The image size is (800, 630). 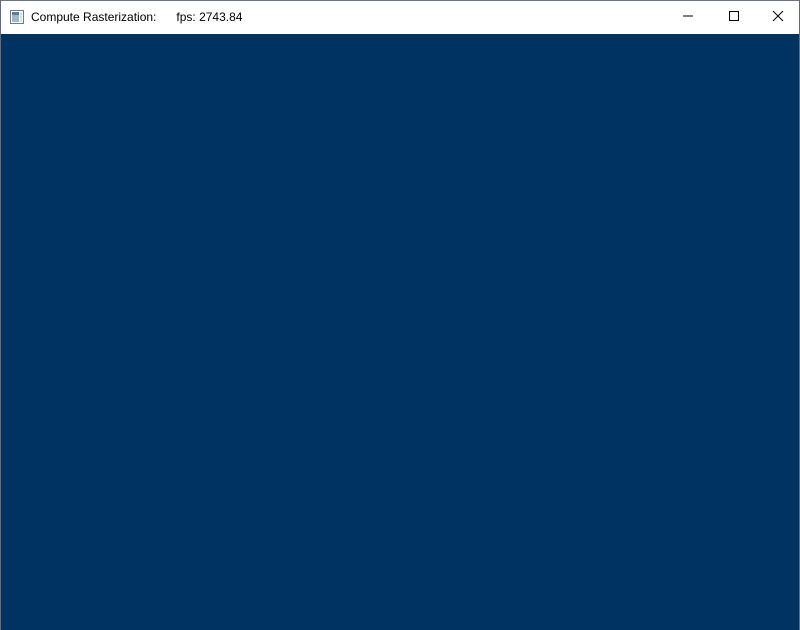 I want to click on close-icon, so click(x=778, y=18).